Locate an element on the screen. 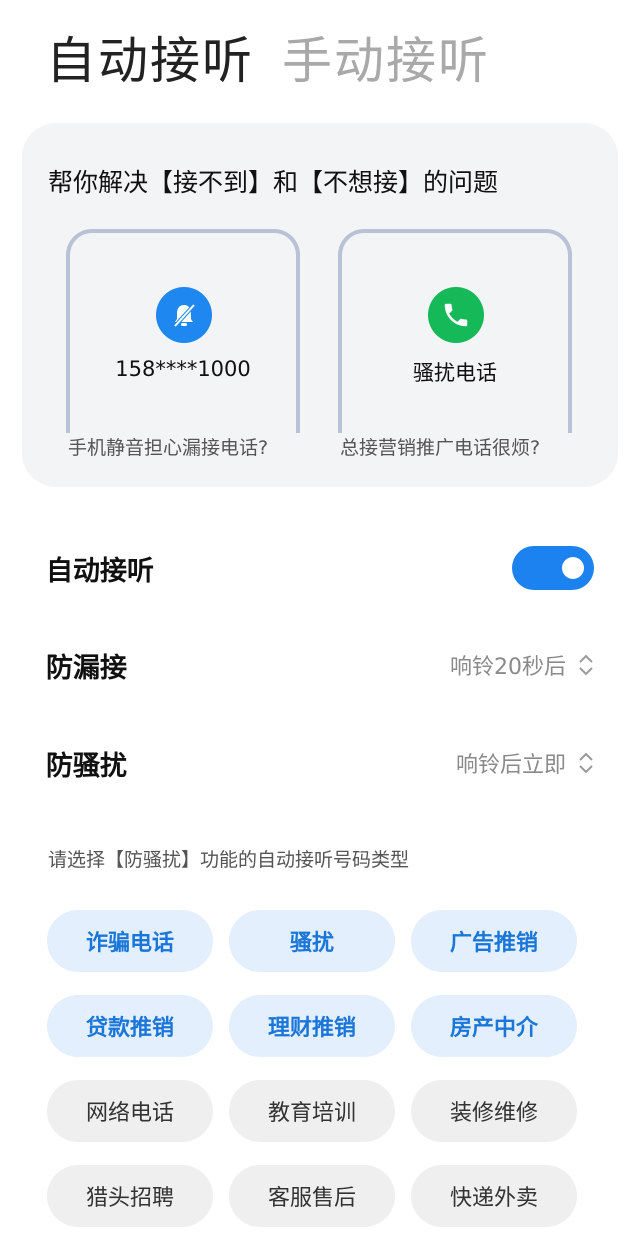 Image resolution: width=640 pixels, height=1248 pixels. phone-illustration-spam: 骚扰电话 is located at coordinates (455, 331).